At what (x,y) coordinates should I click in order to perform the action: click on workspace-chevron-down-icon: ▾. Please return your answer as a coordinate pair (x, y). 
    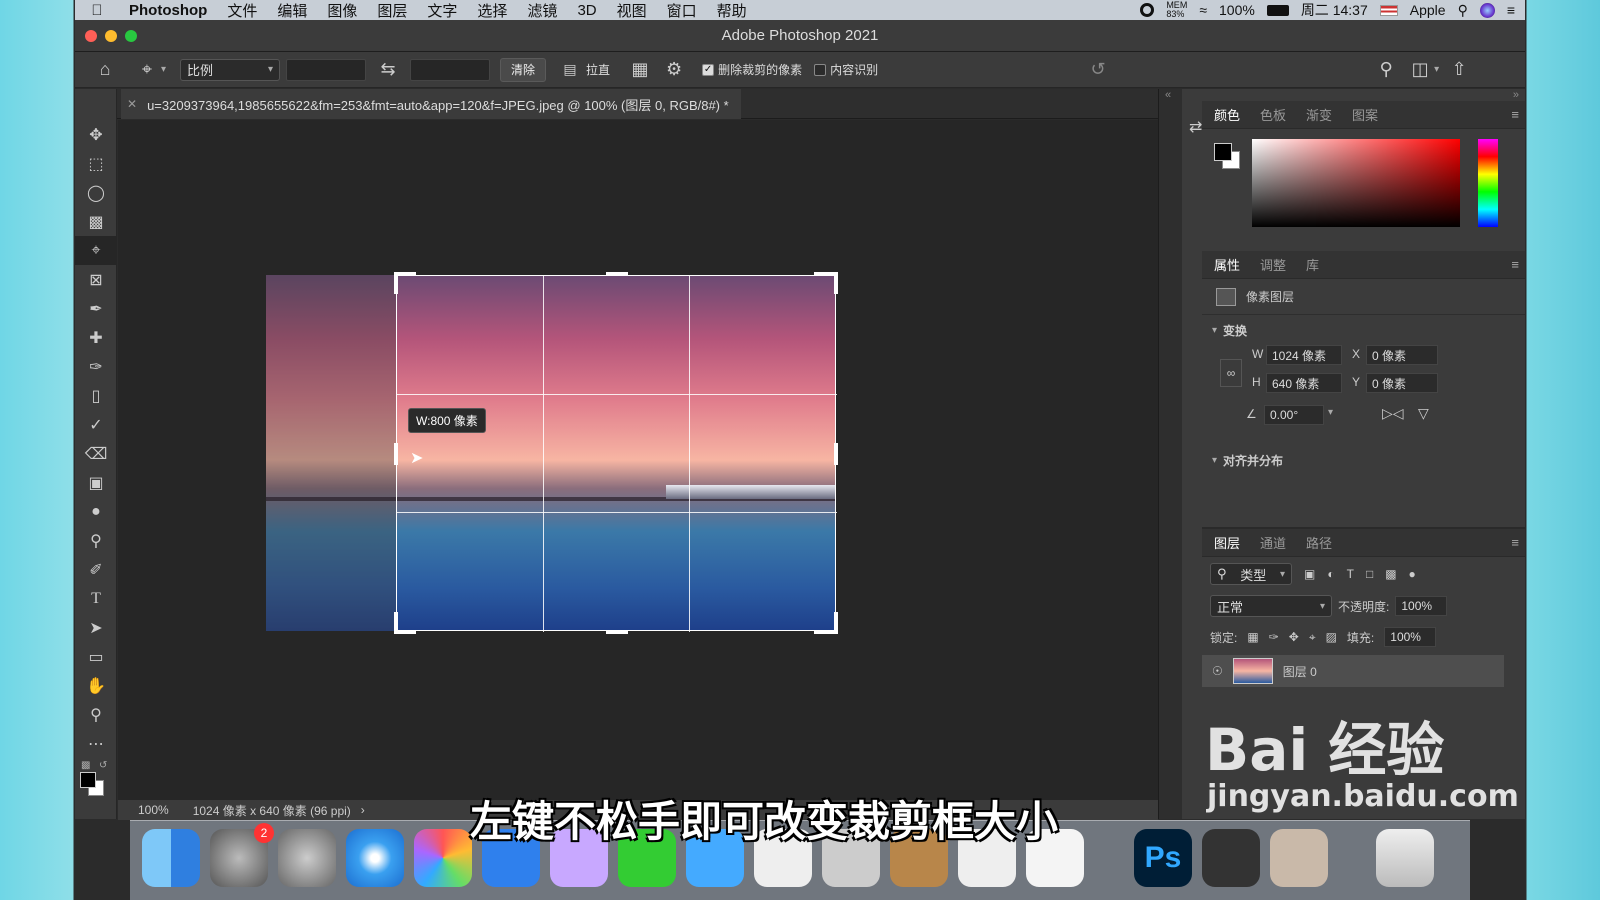
    Looking at the image, I should click on (1436, 69).